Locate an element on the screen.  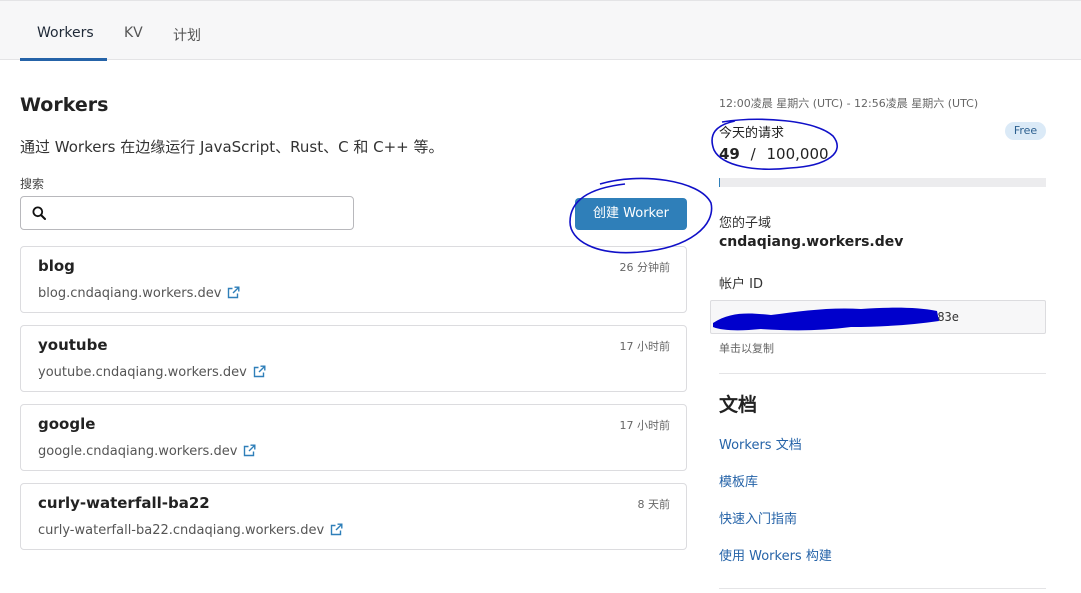
copy-hint: 单击以复制 is located at coordinates (746, 348).